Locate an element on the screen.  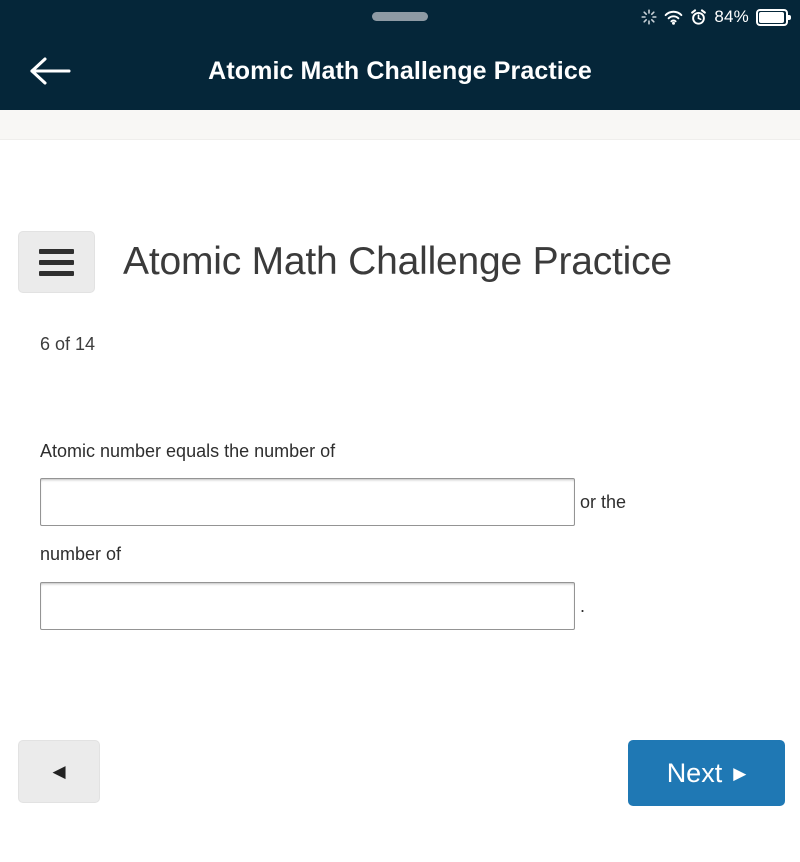
app-header-title: Atomic Math Challenge Practice is located at coordinates (400, 71).